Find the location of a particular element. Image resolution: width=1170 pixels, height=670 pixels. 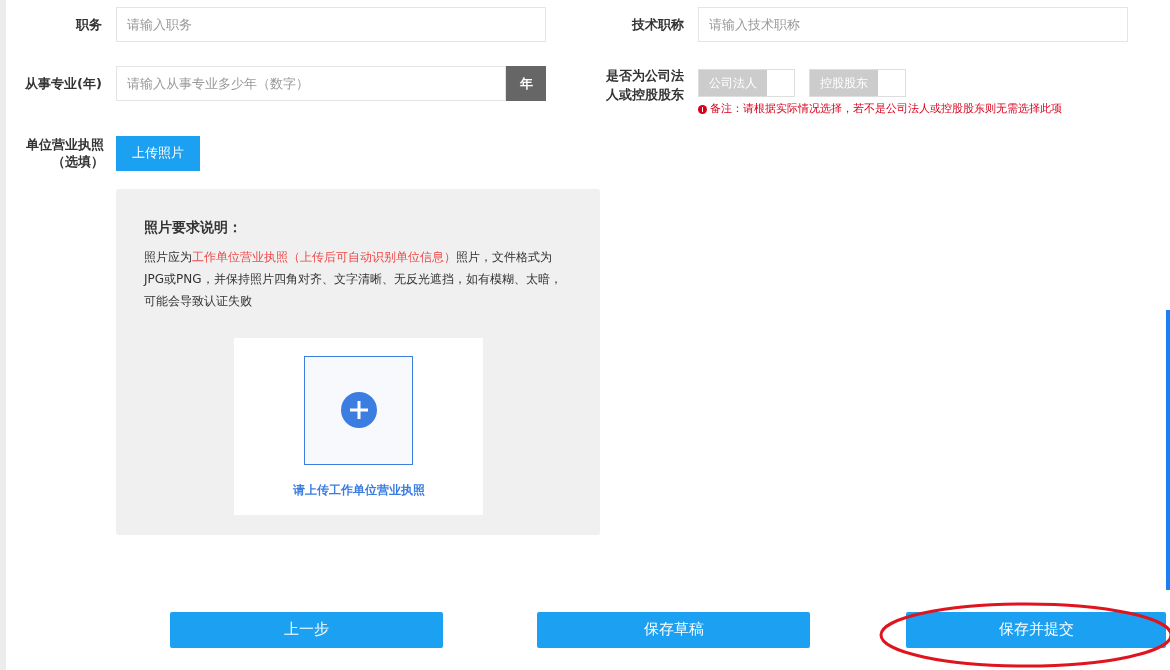

plus-icon is located at coordinates (358, 410).